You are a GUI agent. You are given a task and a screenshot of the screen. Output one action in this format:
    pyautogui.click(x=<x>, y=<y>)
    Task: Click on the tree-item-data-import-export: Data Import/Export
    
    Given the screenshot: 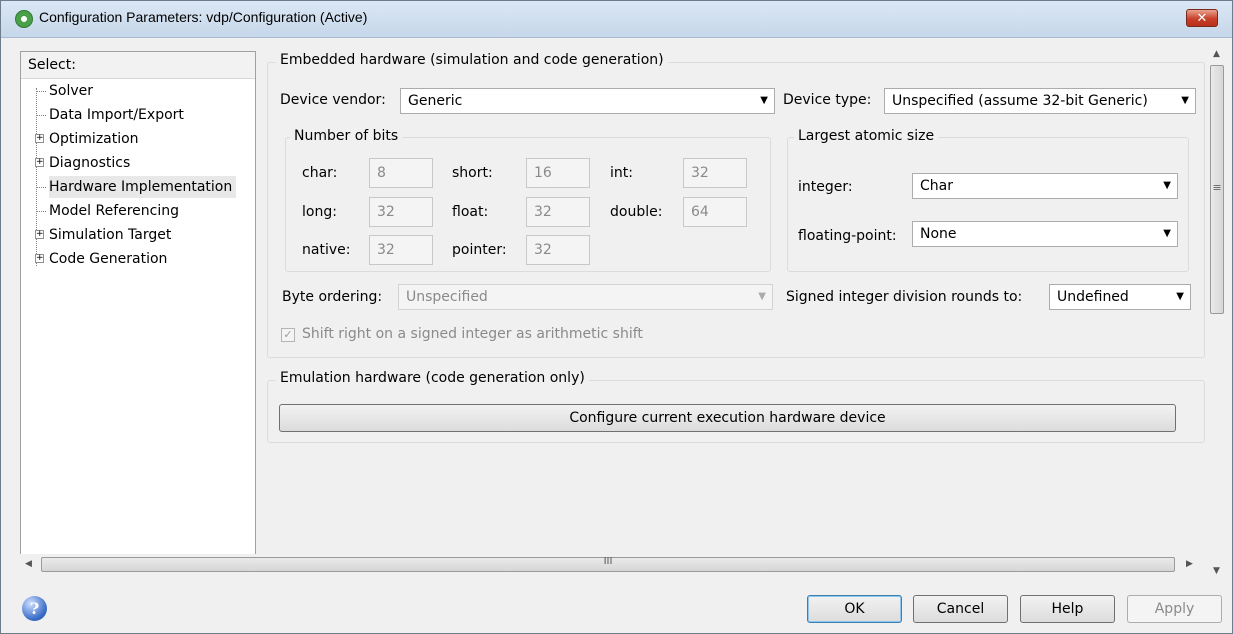 What is the action you would take?
    pyautogui.click(x=110, y=115)
    